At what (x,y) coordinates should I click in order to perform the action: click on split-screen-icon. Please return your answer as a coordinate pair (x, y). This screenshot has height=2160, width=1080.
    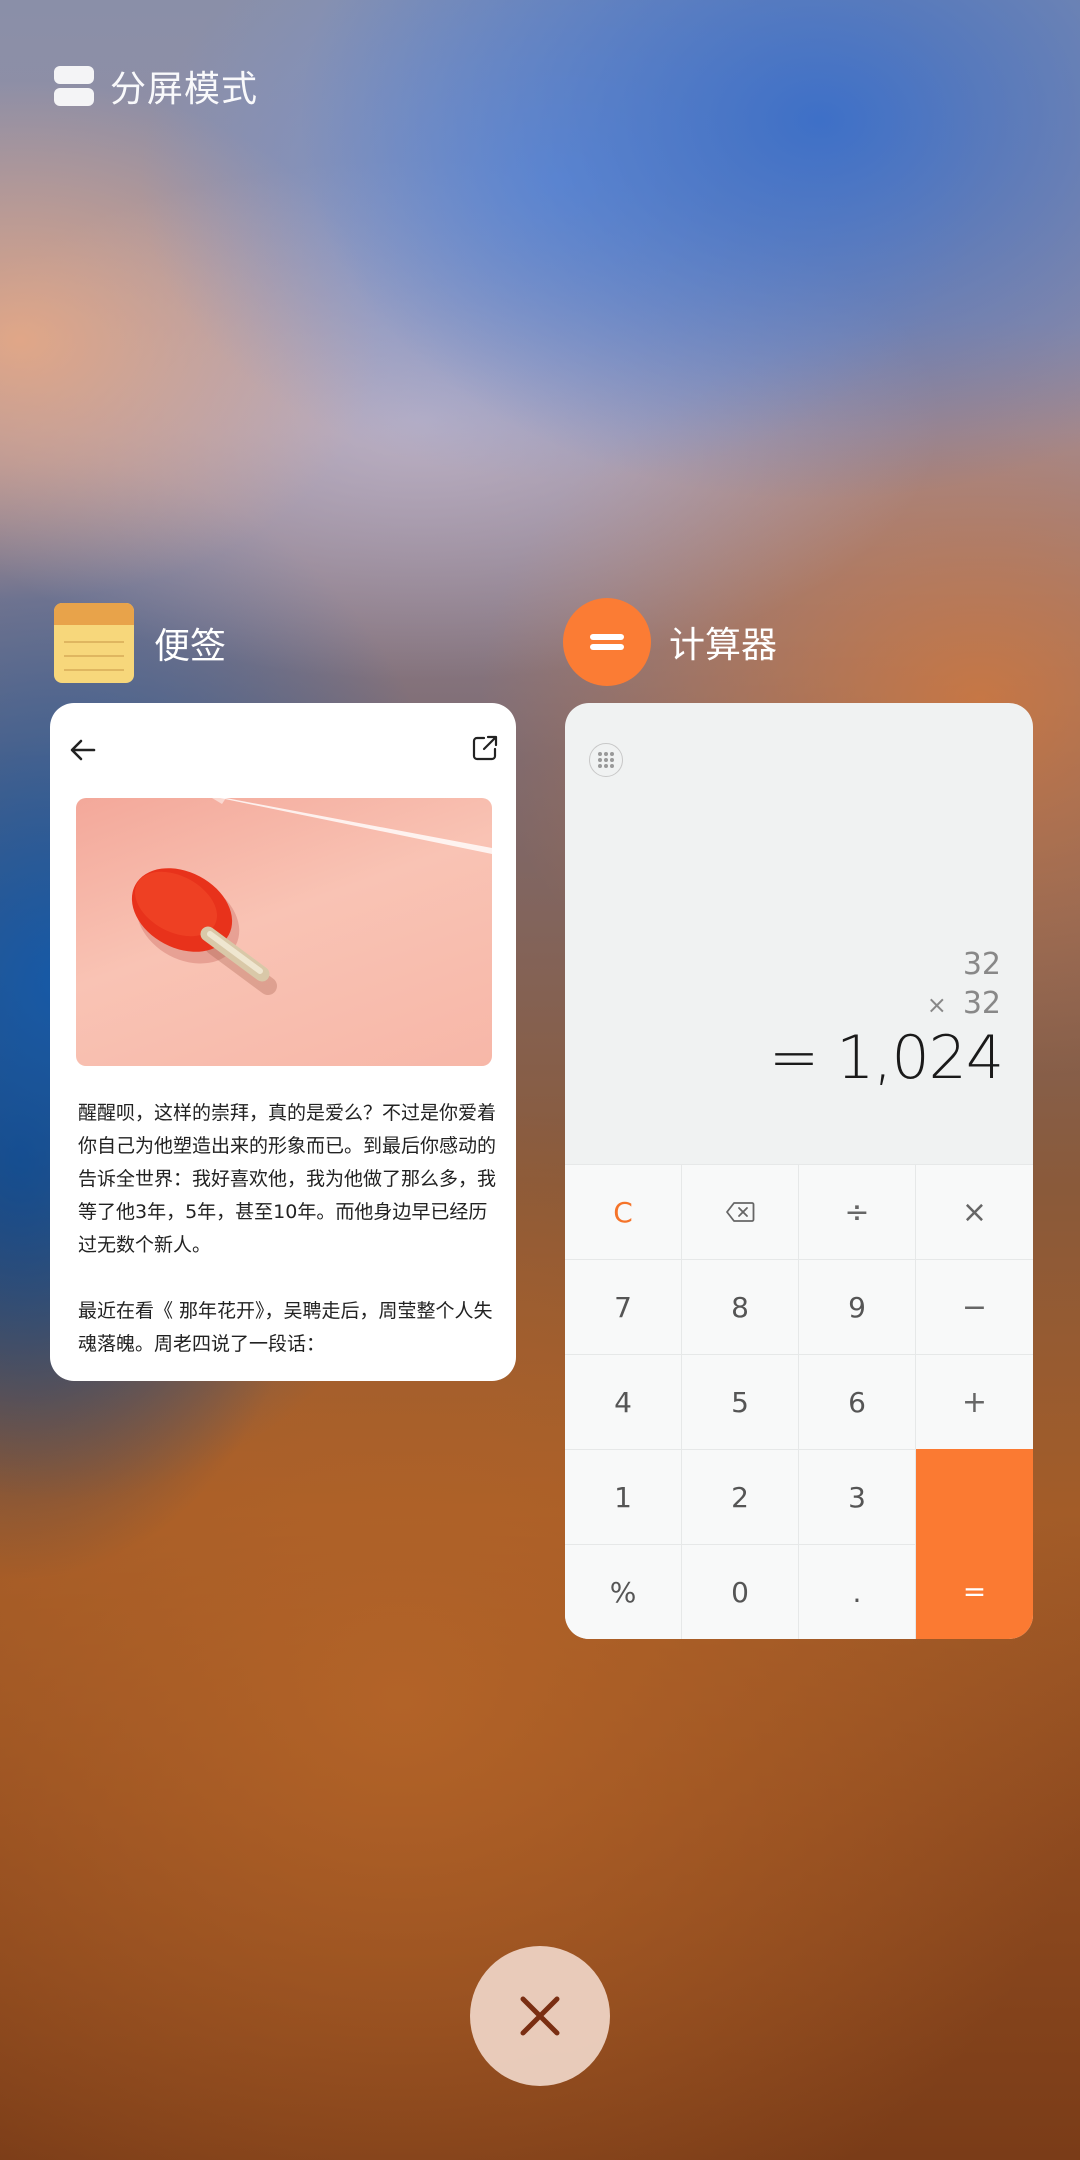
    Looking at the image, I should click on (74, 86).